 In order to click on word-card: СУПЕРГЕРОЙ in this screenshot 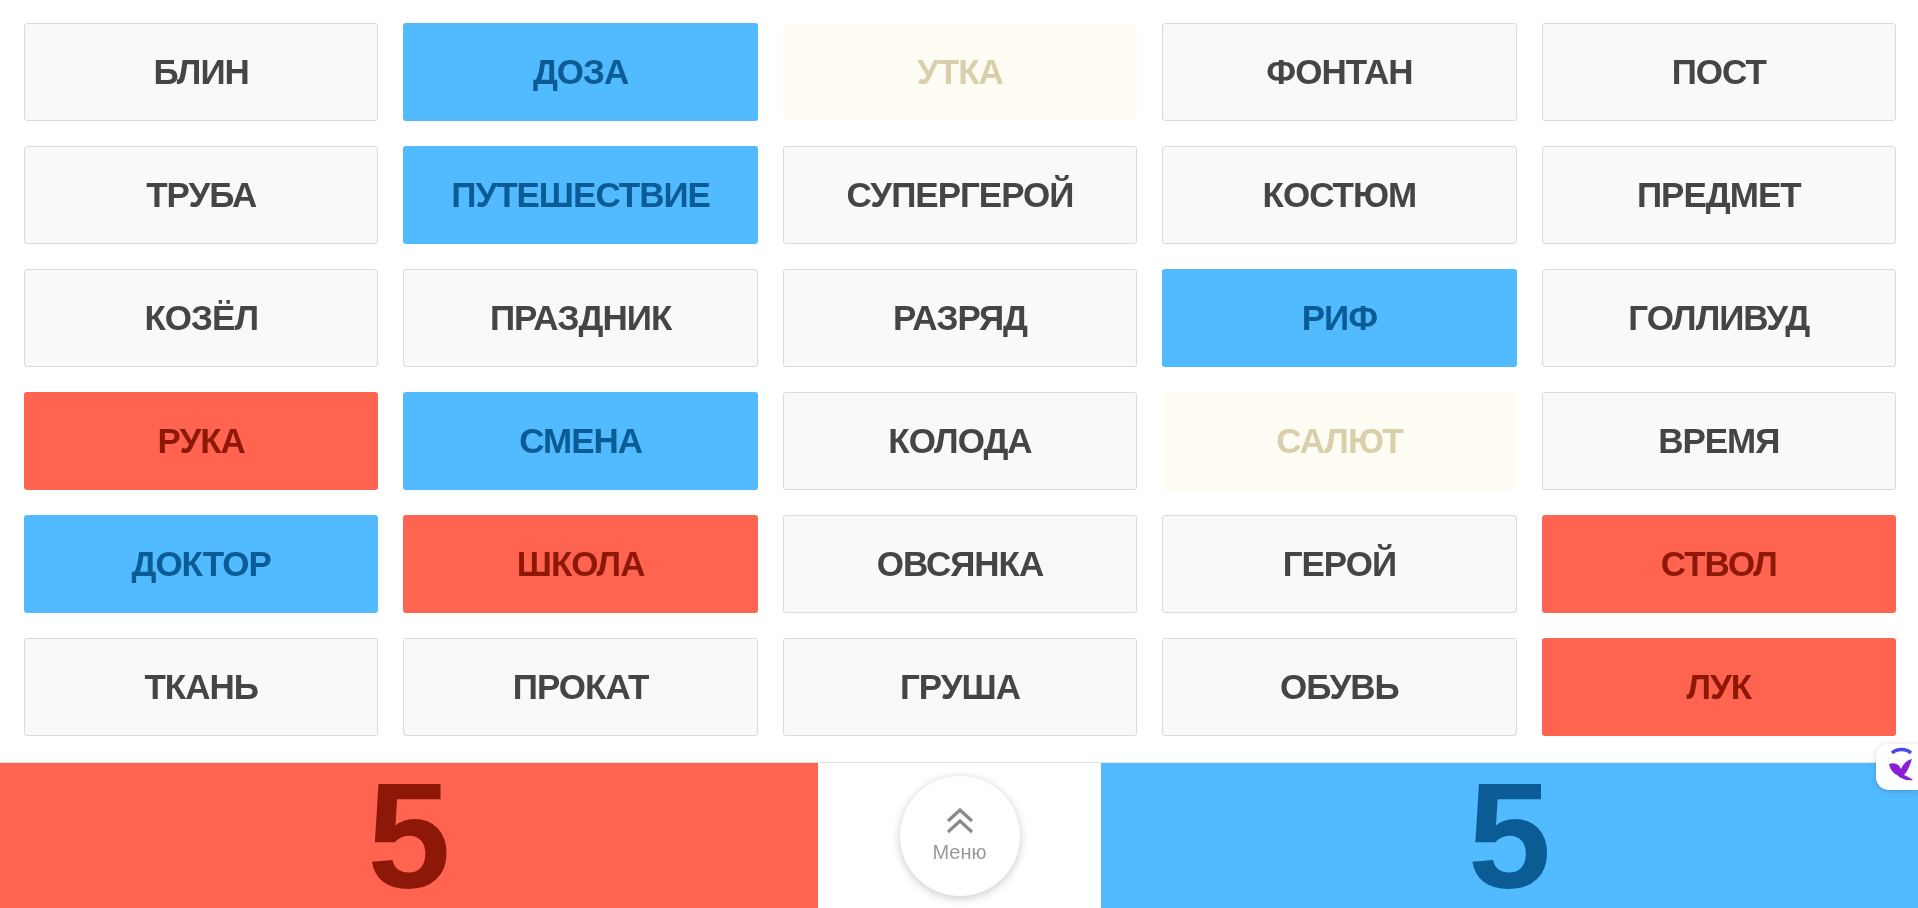, I will do `click(960, 195)`.